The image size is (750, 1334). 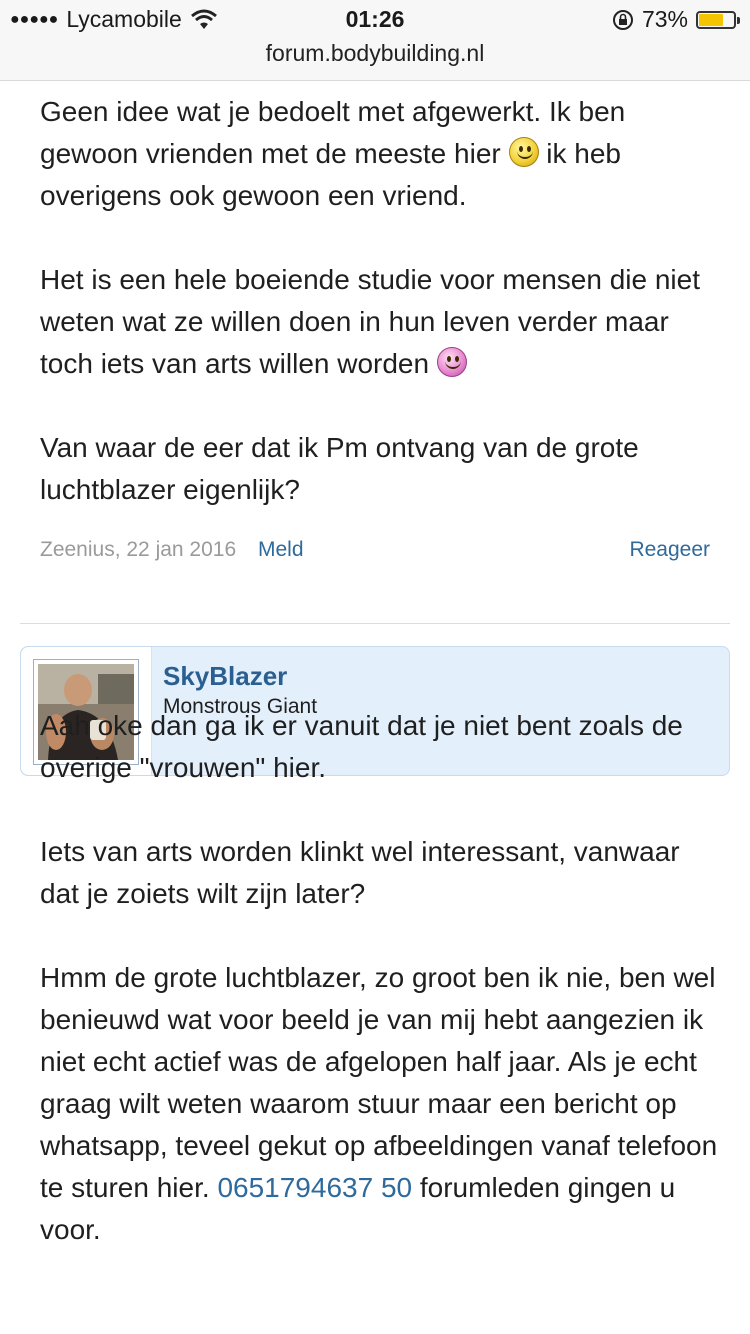 I want to click on battery-percent: 73%, so click(x=664, y=19).